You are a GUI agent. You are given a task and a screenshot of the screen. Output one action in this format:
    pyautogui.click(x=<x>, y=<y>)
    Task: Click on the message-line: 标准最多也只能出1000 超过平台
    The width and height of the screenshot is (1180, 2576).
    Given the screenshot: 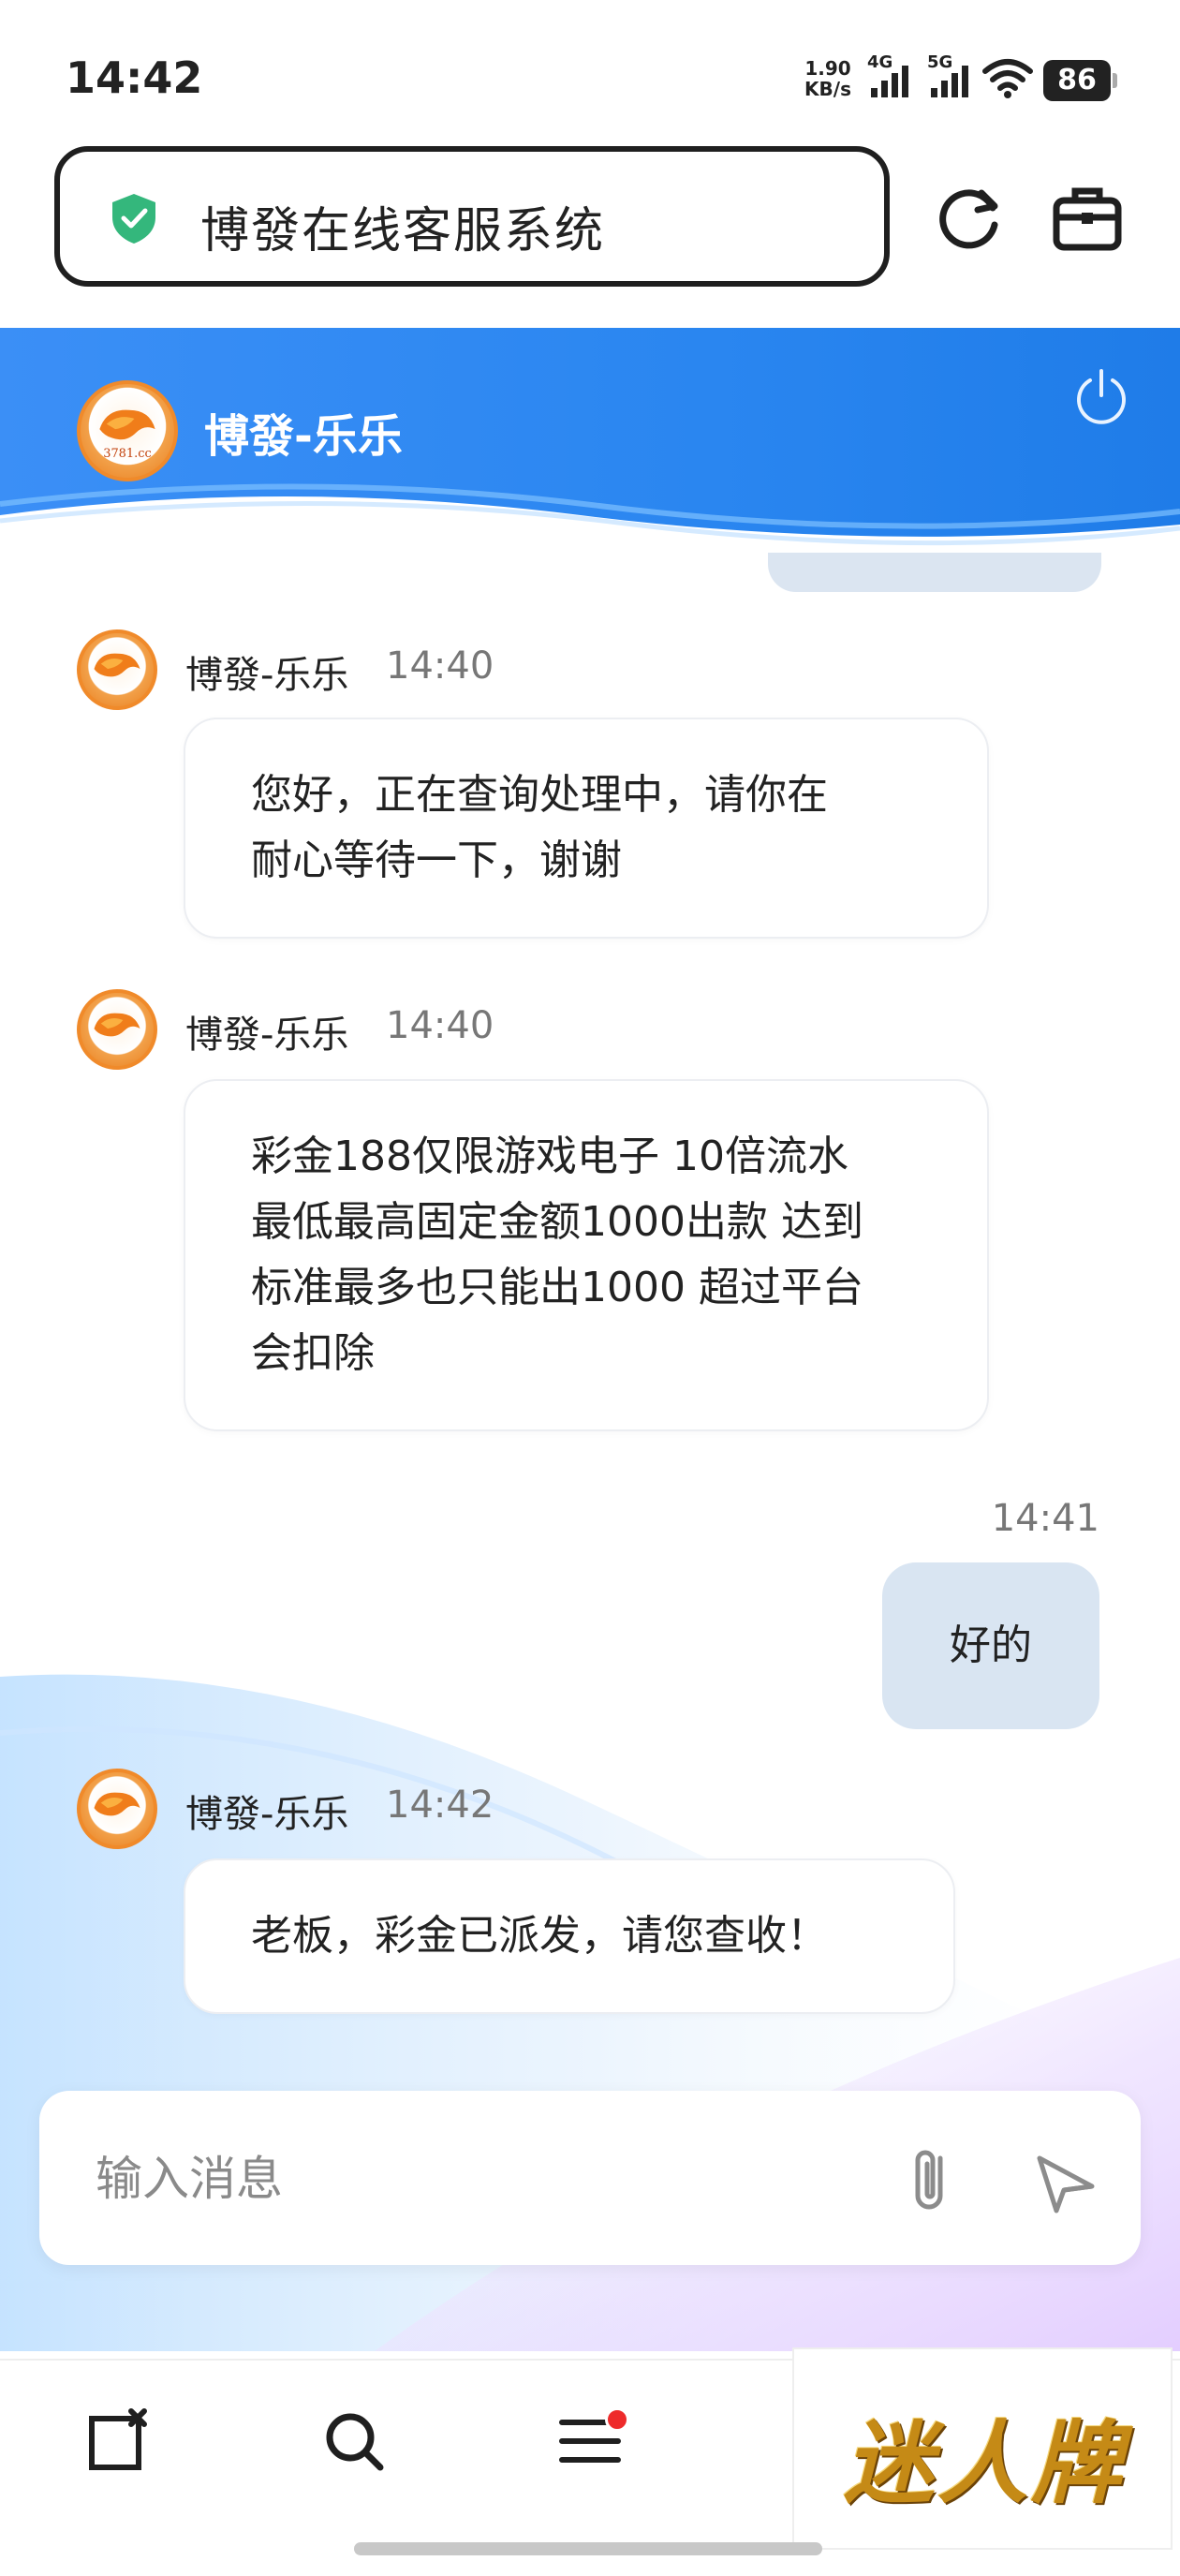 What is the action you would take?
    pyautogui.click(x=557, y=1287)
    